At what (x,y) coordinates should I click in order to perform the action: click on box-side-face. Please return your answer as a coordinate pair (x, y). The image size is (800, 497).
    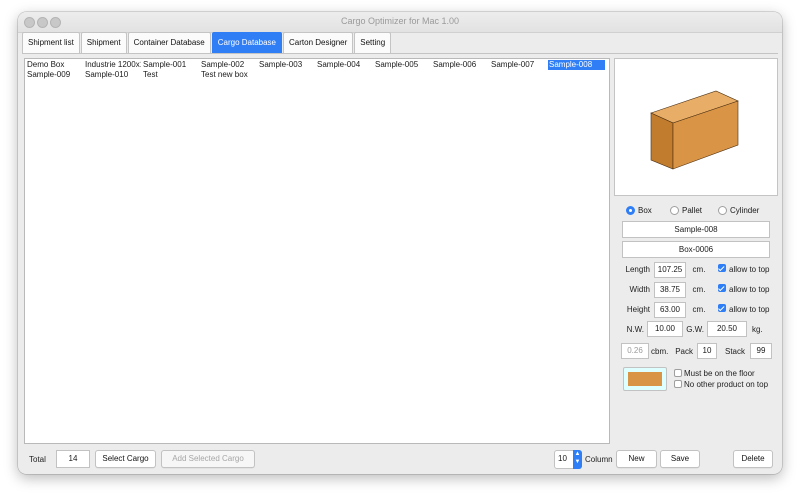
    Looking at the image, I should click on (662, 141).